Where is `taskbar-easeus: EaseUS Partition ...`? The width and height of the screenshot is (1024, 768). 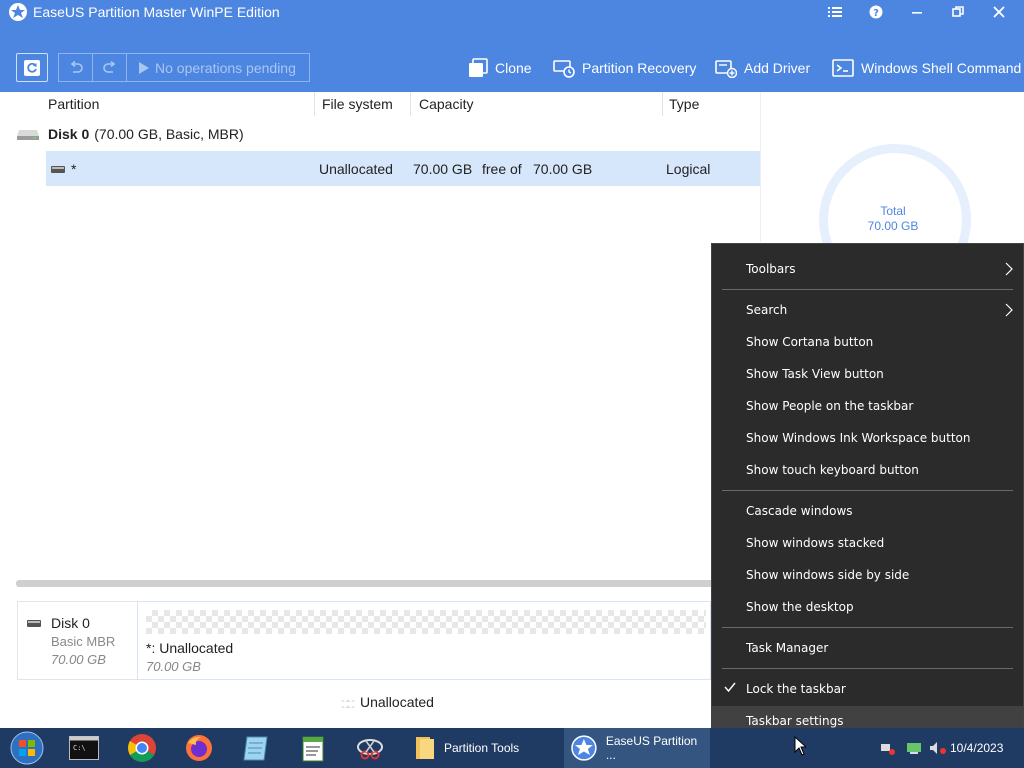
taskbar-easeus: EaseUS Partition ... is located at coordinates (637, 748).